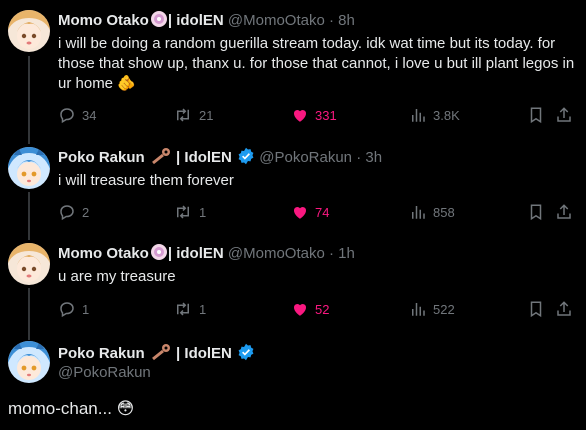 The image size is (586, 430). I want to click on timestamp: 8h, so click(346, 20).